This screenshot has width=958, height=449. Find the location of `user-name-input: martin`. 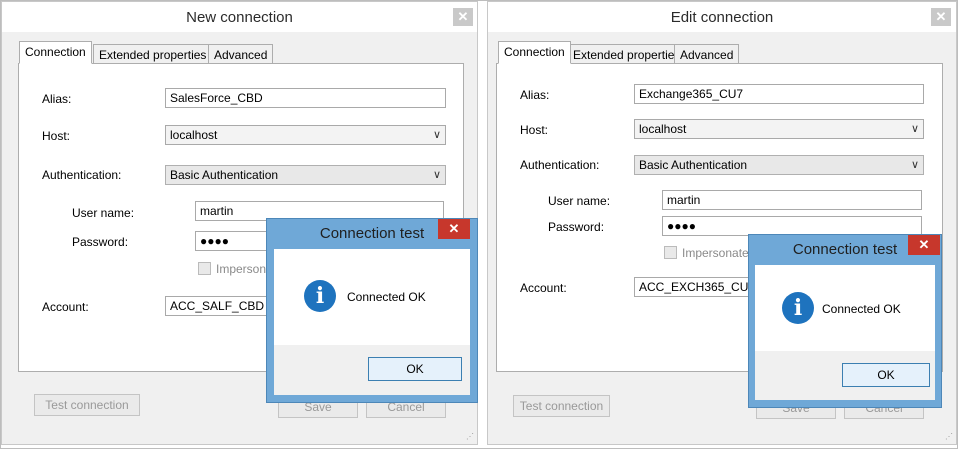

user-name-input: martin is located at coordinates (792, 200).